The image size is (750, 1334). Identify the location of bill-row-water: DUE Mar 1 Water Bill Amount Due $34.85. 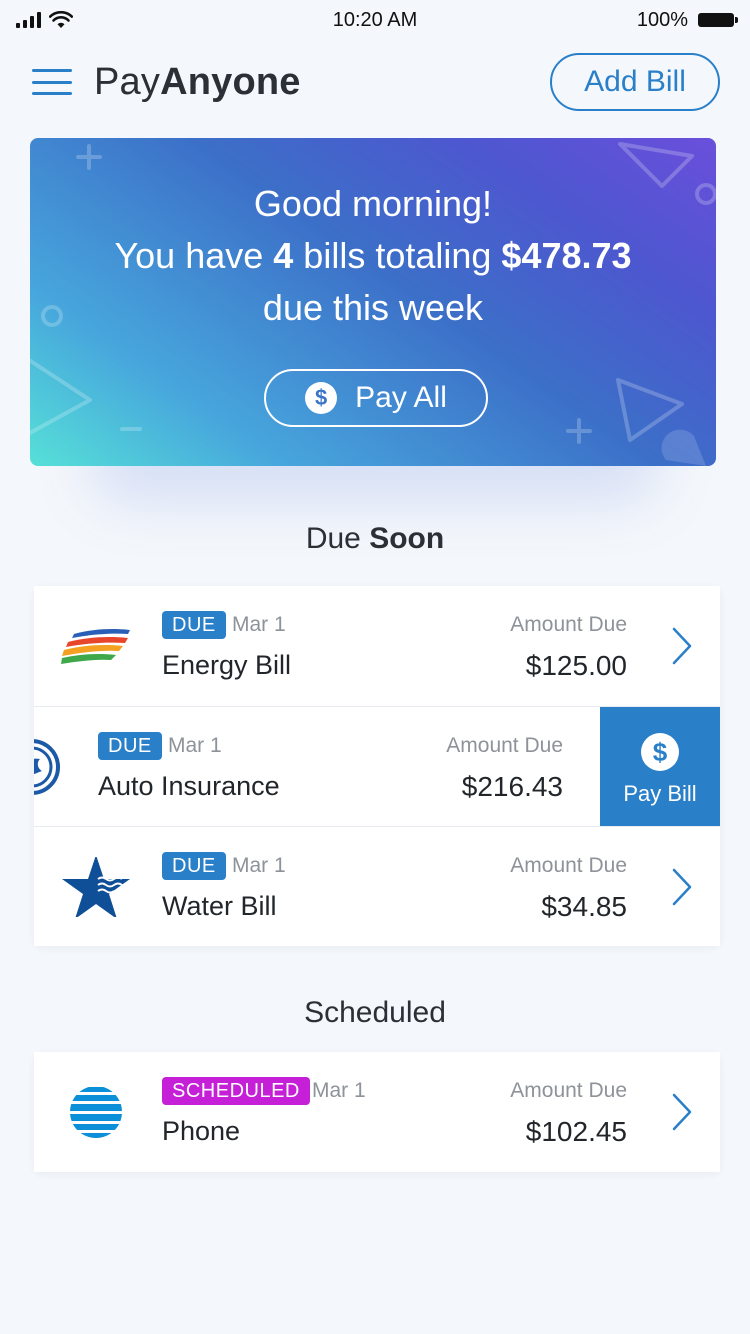
(377, 886).